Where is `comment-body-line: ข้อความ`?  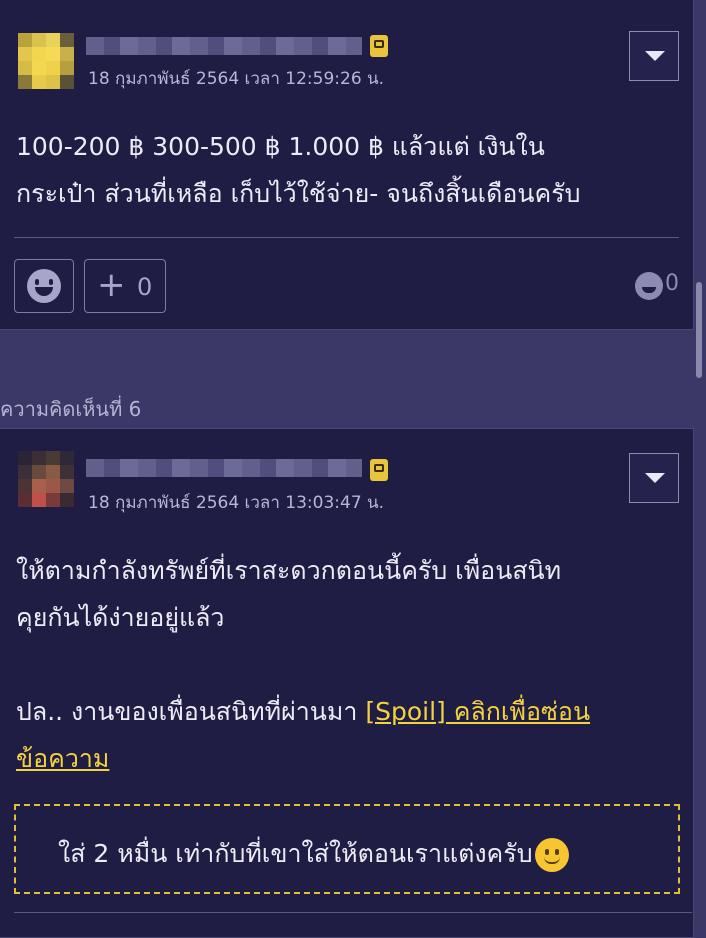 comment-body-line: ข้อความ is located at coordinates (344, 758).